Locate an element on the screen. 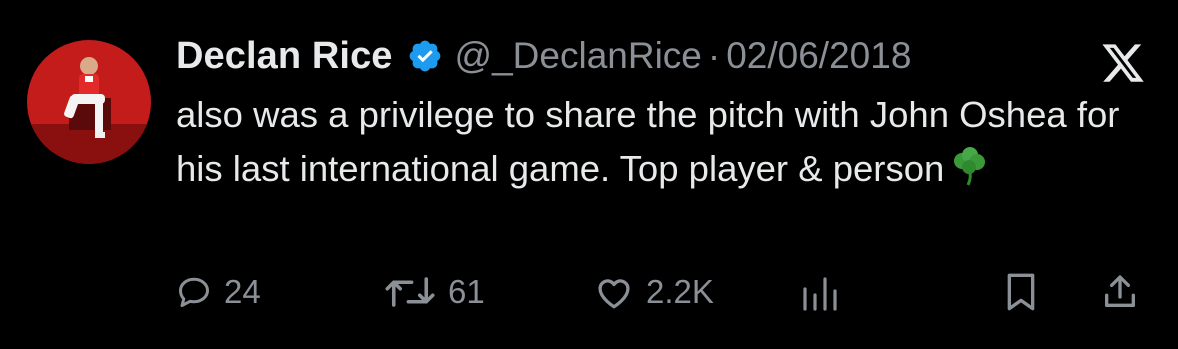 The width and height of the screenshot is (1178, 349). action-bar: 24 61 2.2K is located at coordinates (589, 292).